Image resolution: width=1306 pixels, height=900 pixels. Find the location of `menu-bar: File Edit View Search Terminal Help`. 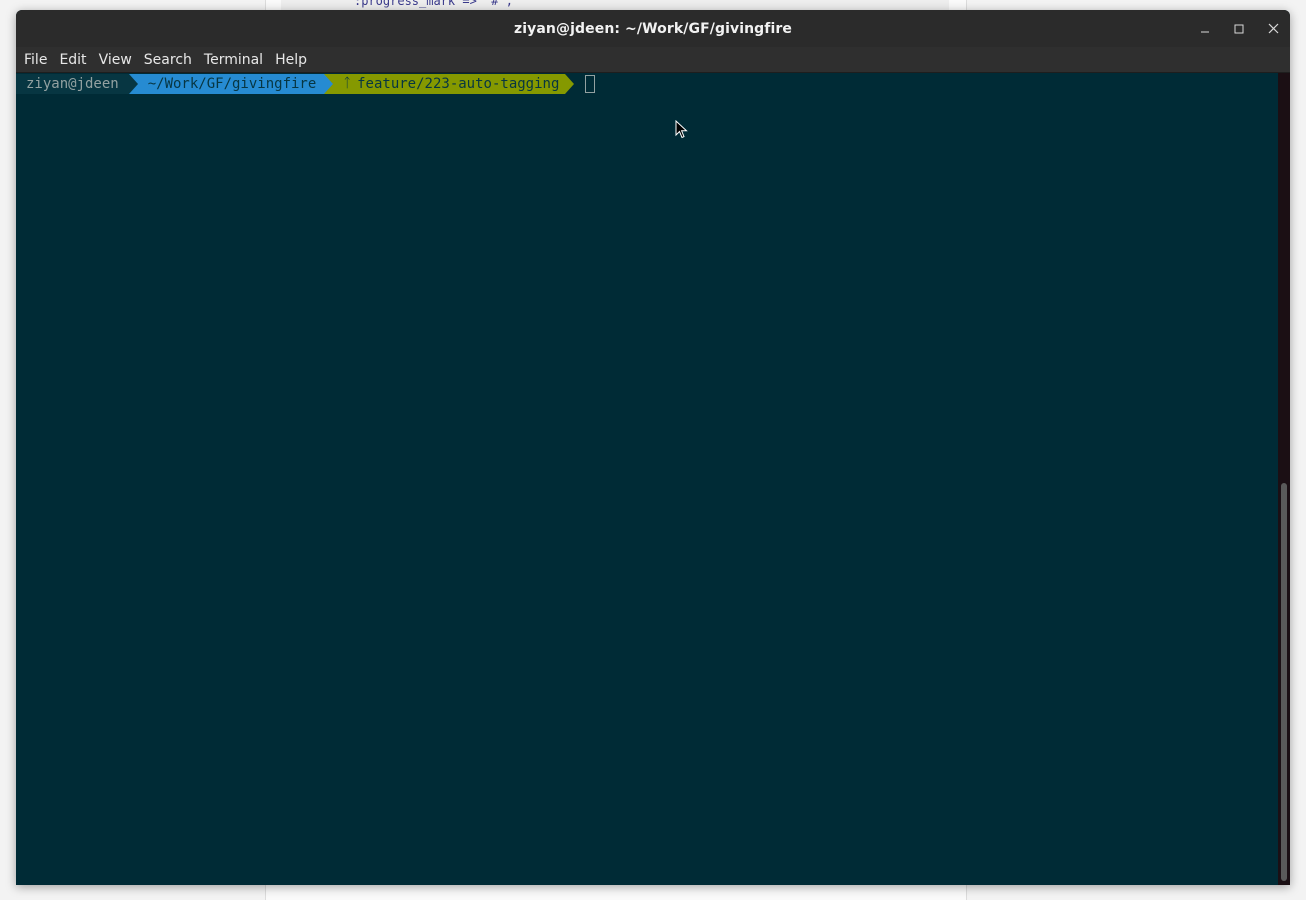

menu-bar: File Edit View Search Terminal Help is located at coordinates (653, 60).